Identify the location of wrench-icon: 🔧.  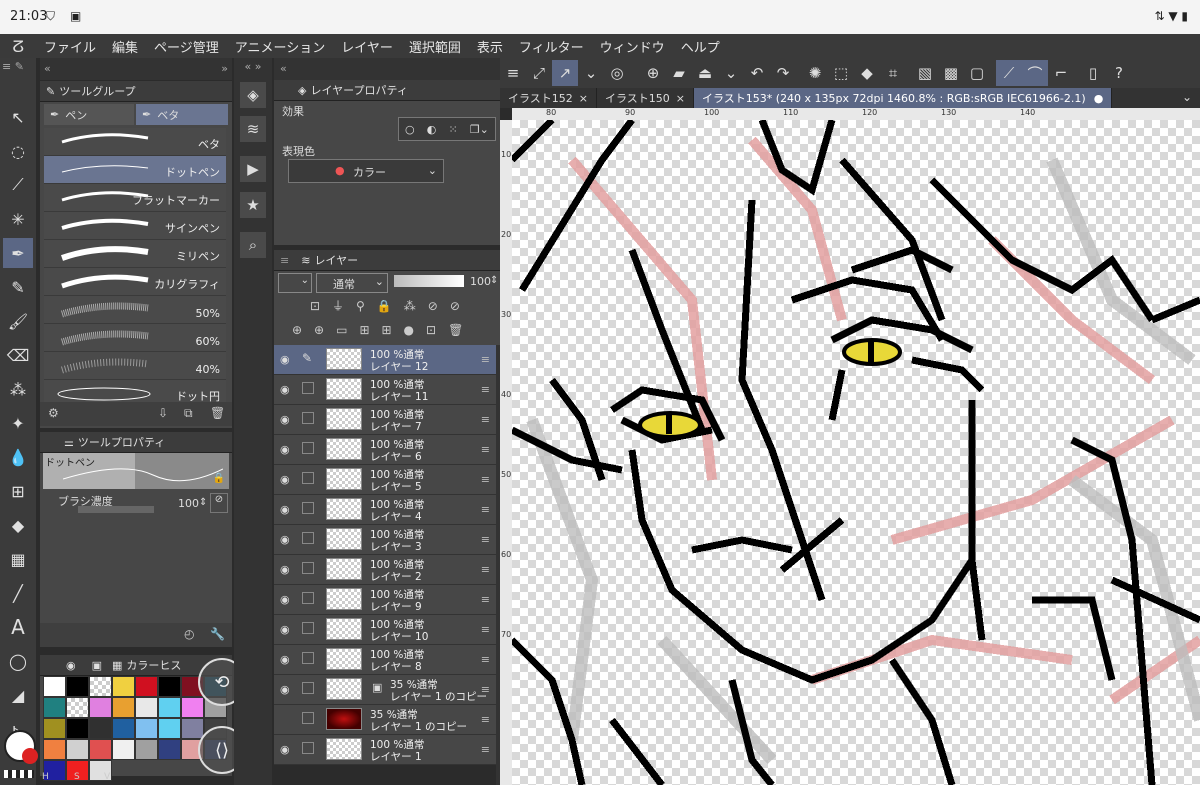
(217, 634).